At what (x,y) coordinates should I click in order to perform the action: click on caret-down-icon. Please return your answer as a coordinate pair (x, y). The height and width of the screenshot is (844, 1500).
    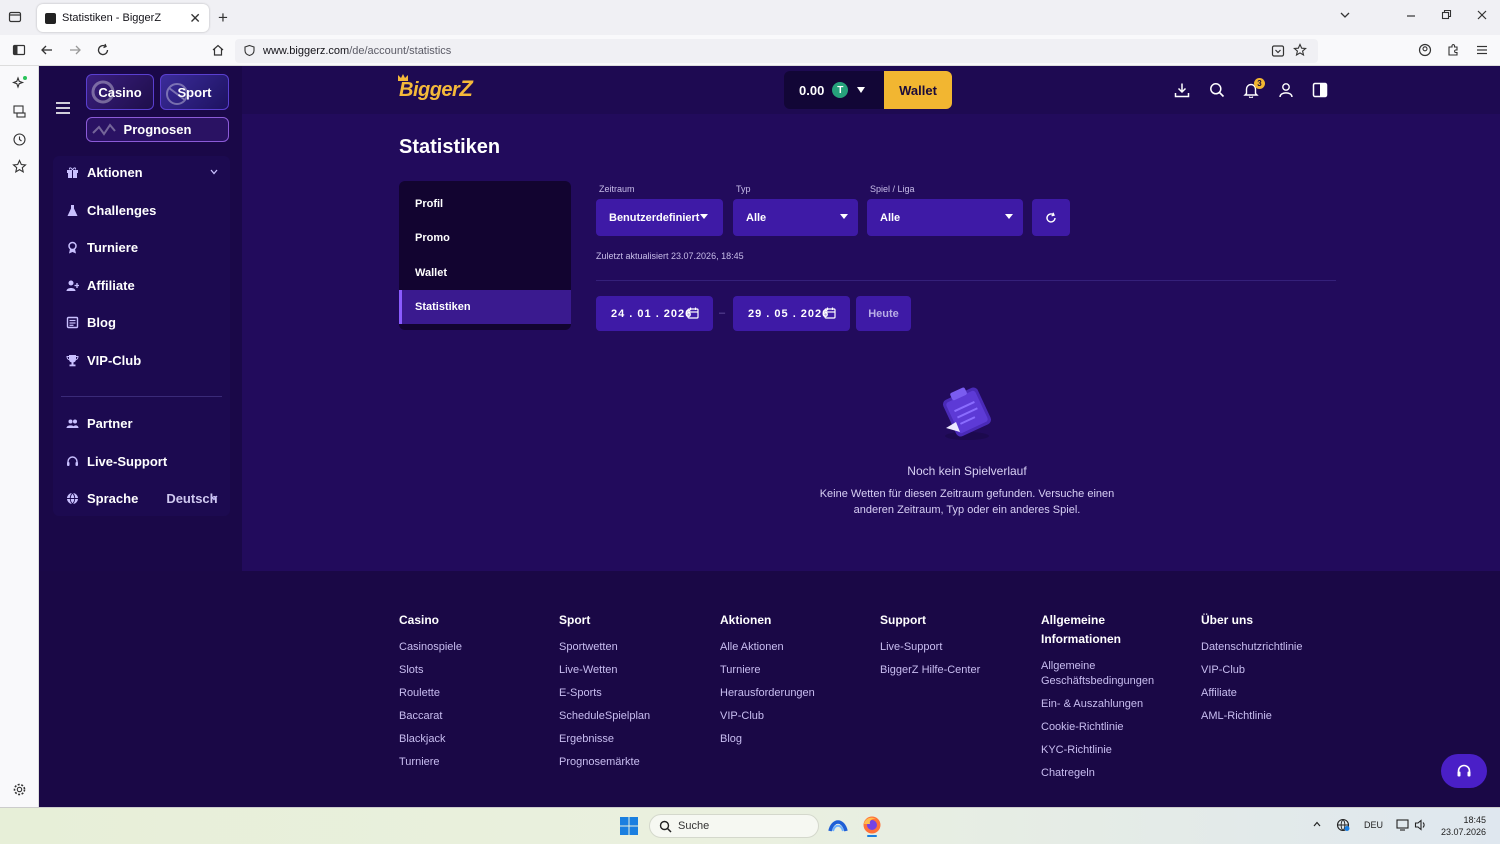
    Looking at the image, I should click on (861, 90).